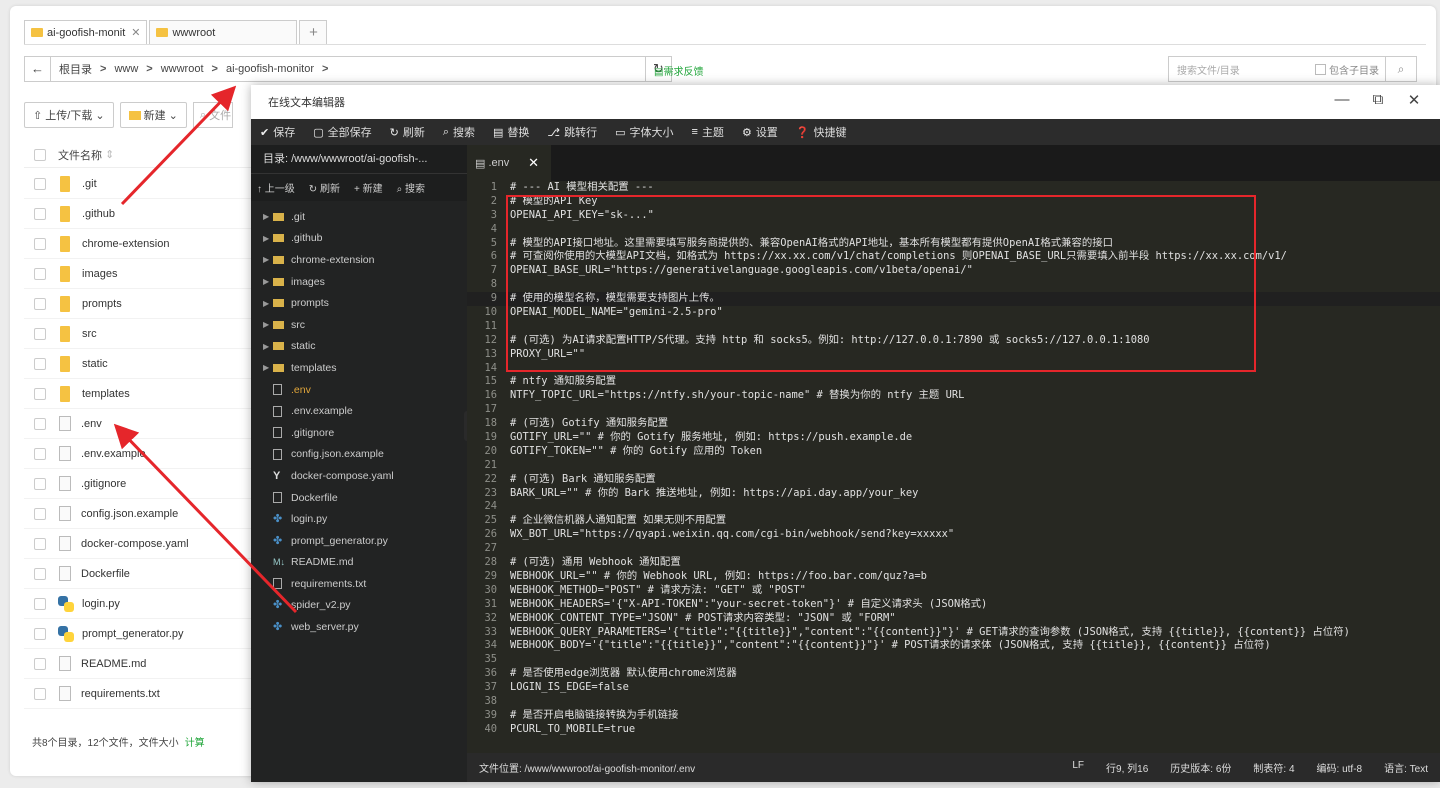 The width and height of the screenshot is (1440, 788). What do you see at coordinates (359, 627) in the screenshot?
I see `tree-item: ✤ web_server.py` at bounding box center [359, 627].